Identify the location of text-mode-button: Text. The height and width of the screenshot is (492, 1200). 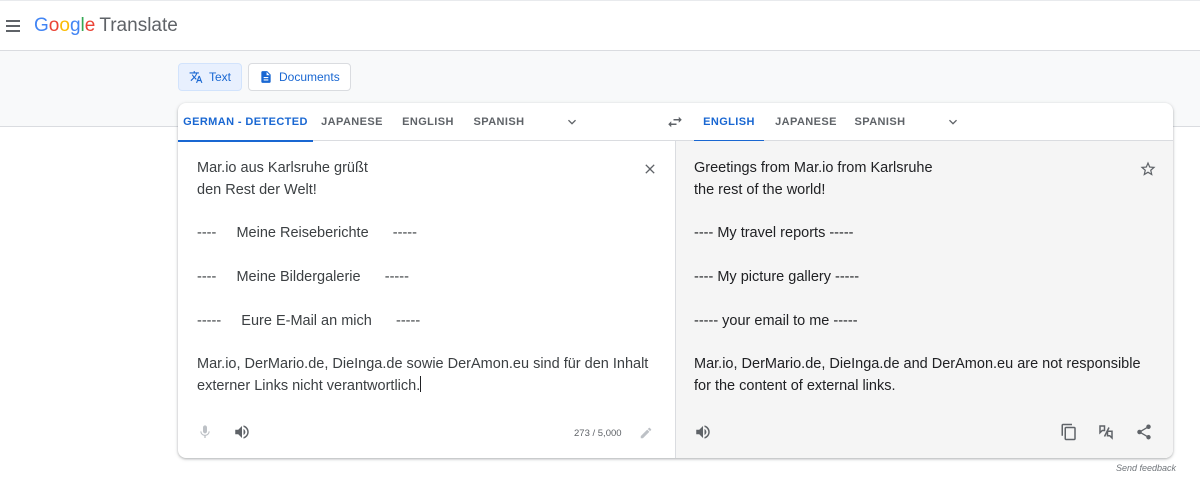
(210, 77).